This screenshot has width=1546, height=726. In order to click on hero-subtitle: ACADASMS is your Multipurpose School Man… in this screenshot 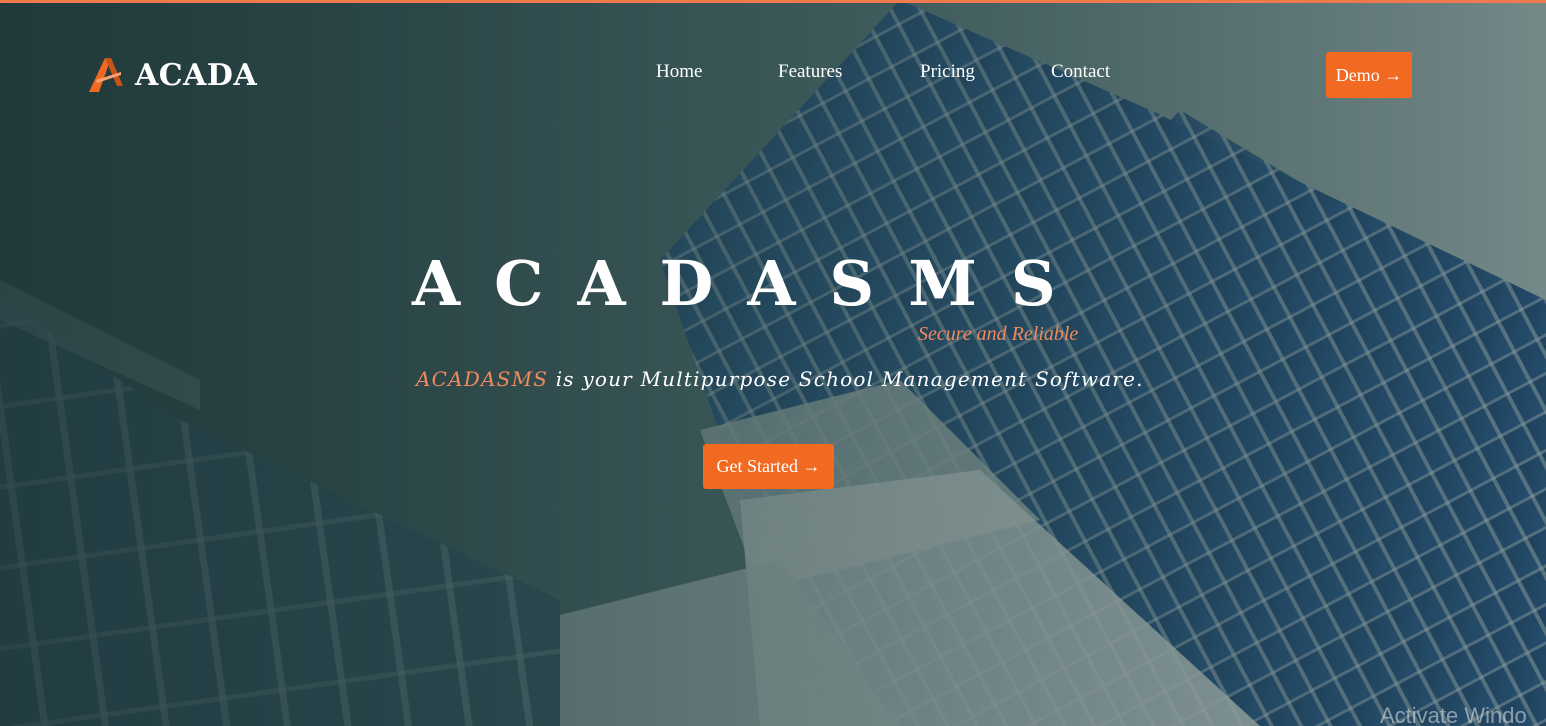, I will do `click(780, 379)`.